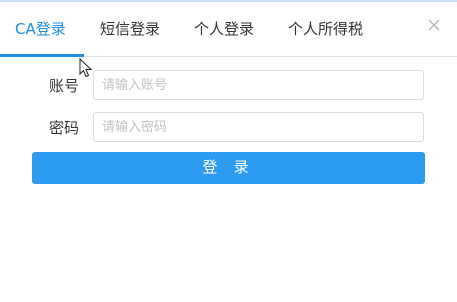 Image resolution: width=457 pixels, height=302 pixels. What do you see at coordinates (434, 25) in the screenshot?
I see `close-icon` at bounding box center [434, 25].